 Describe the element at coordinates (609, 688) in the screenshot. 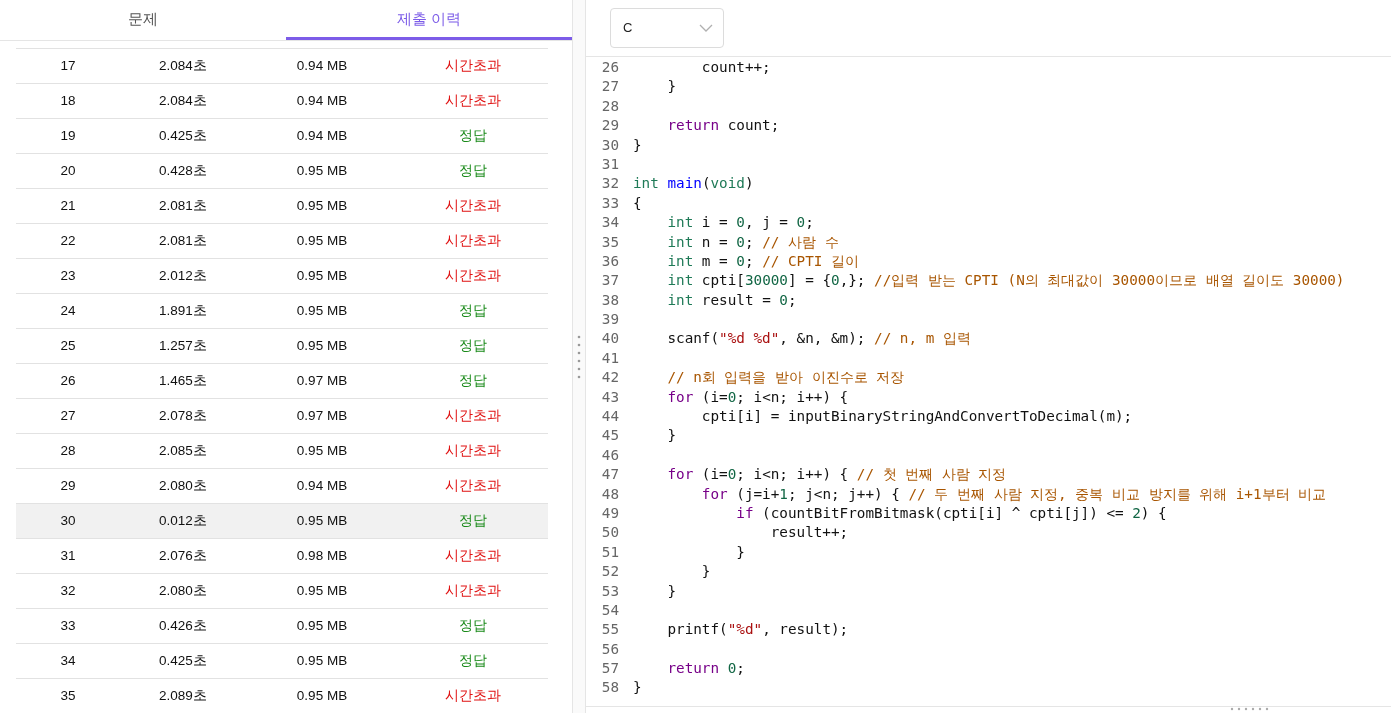

I see `line-number: 58` at that location.